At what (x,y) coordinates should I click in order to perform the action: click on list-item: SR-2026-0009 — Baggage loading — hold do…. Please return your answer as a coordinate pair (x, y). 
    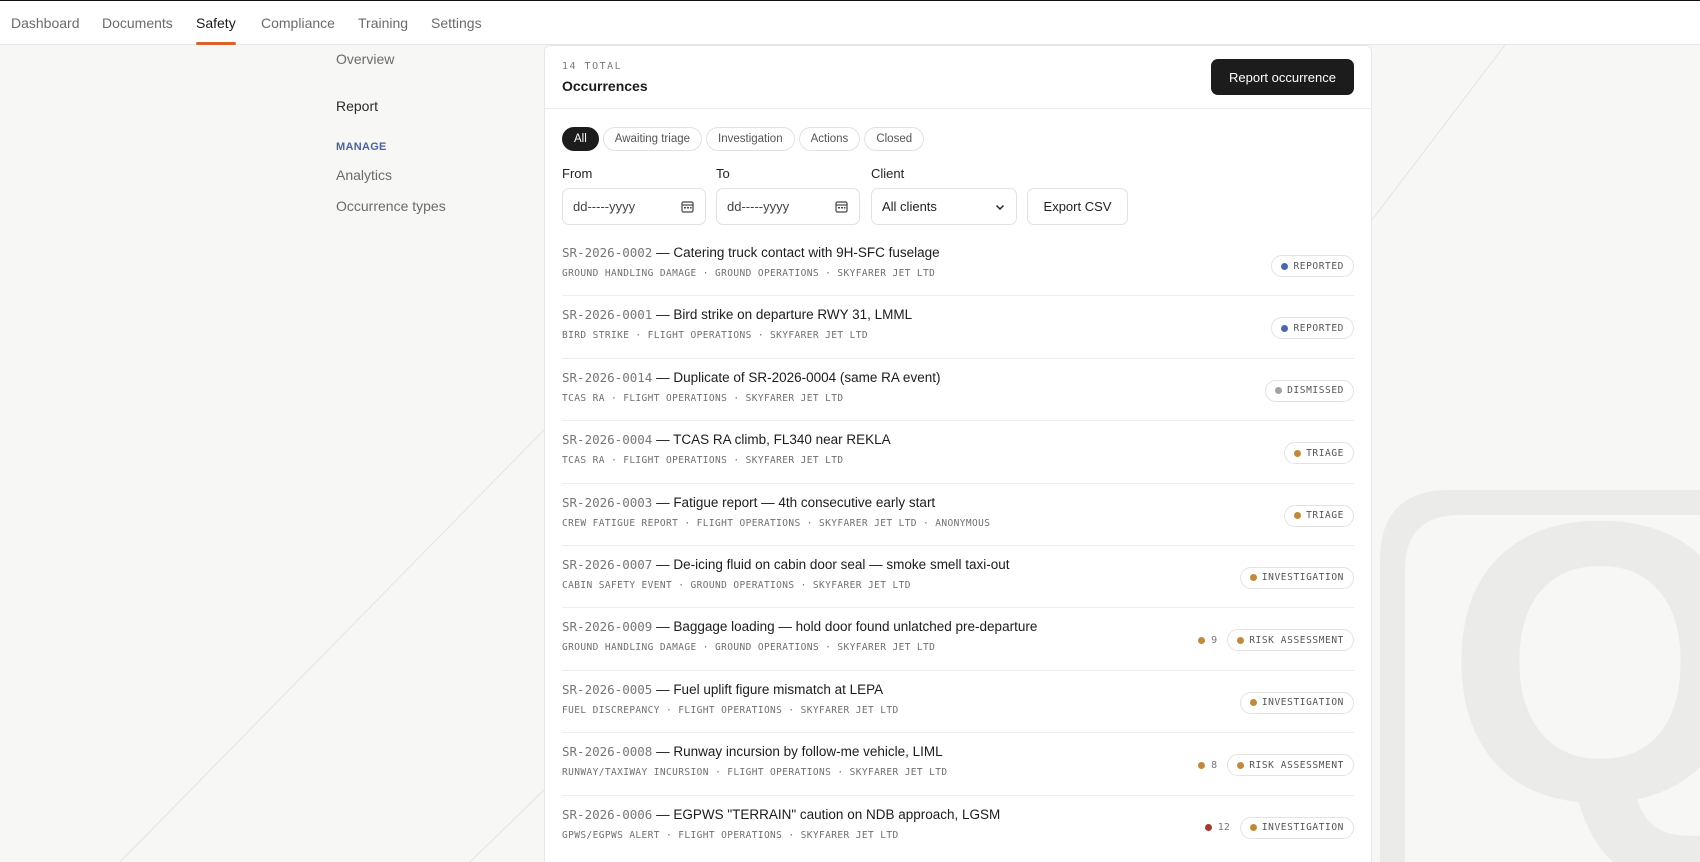
    Looking at the image, I should click on (958, 639).